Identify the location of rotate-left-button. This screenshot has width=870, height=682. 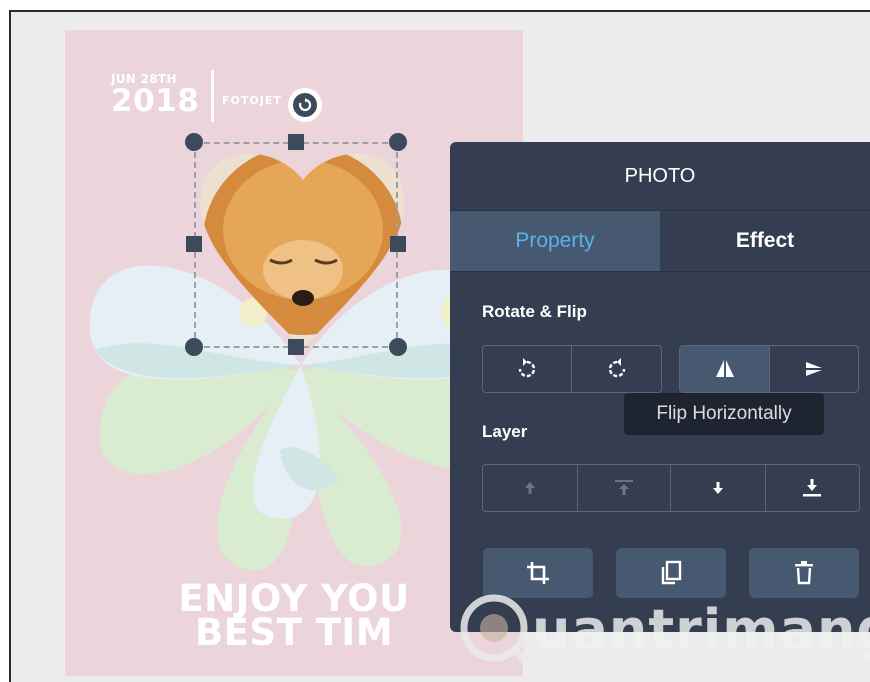
(527, 369).